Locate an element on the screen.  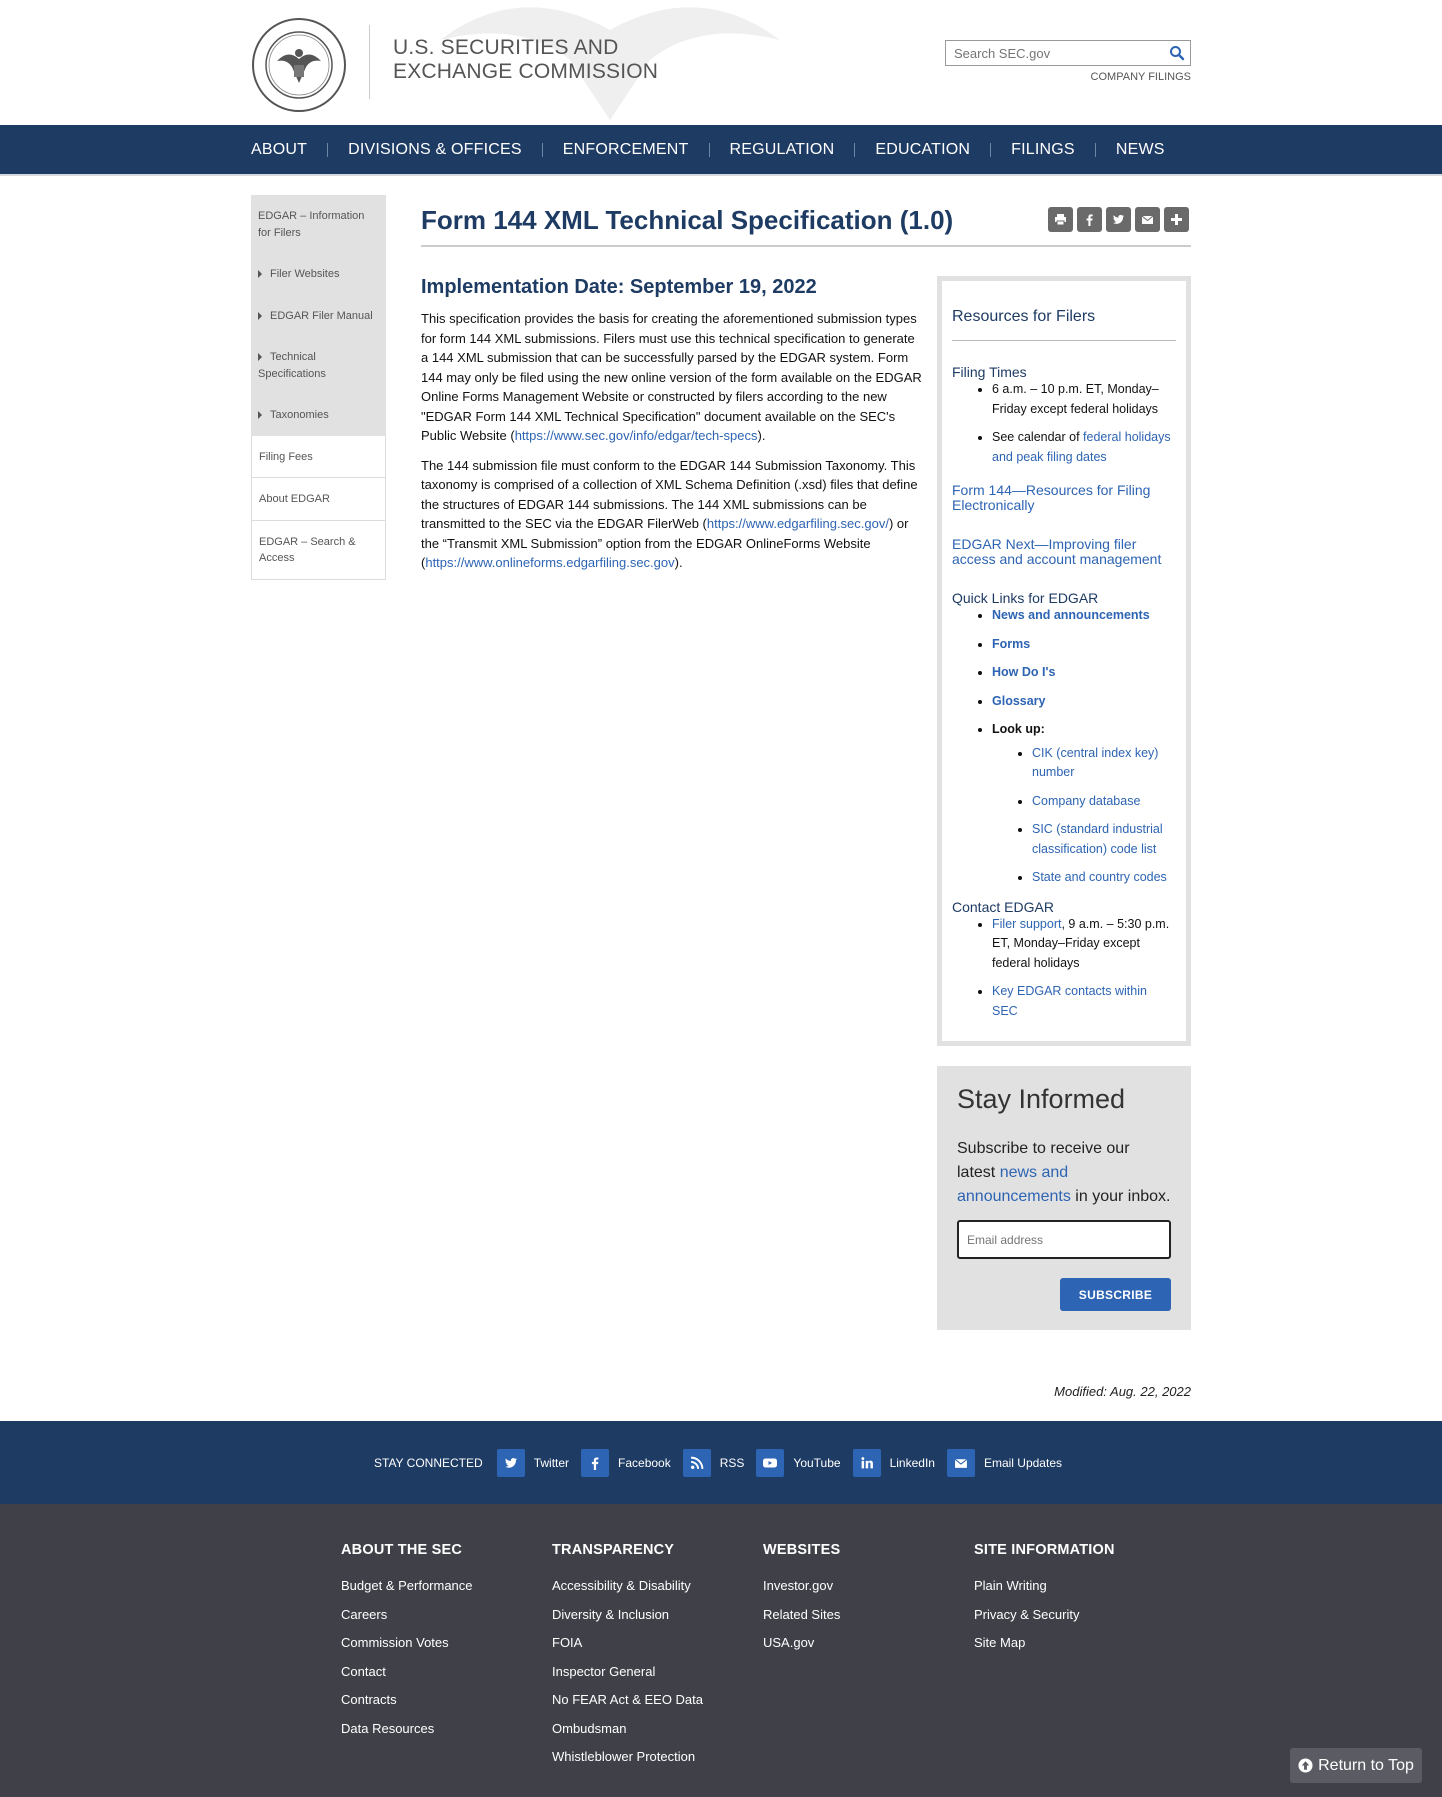
email-updates-link: Email Updates is located at coordinates (1004, 1462).